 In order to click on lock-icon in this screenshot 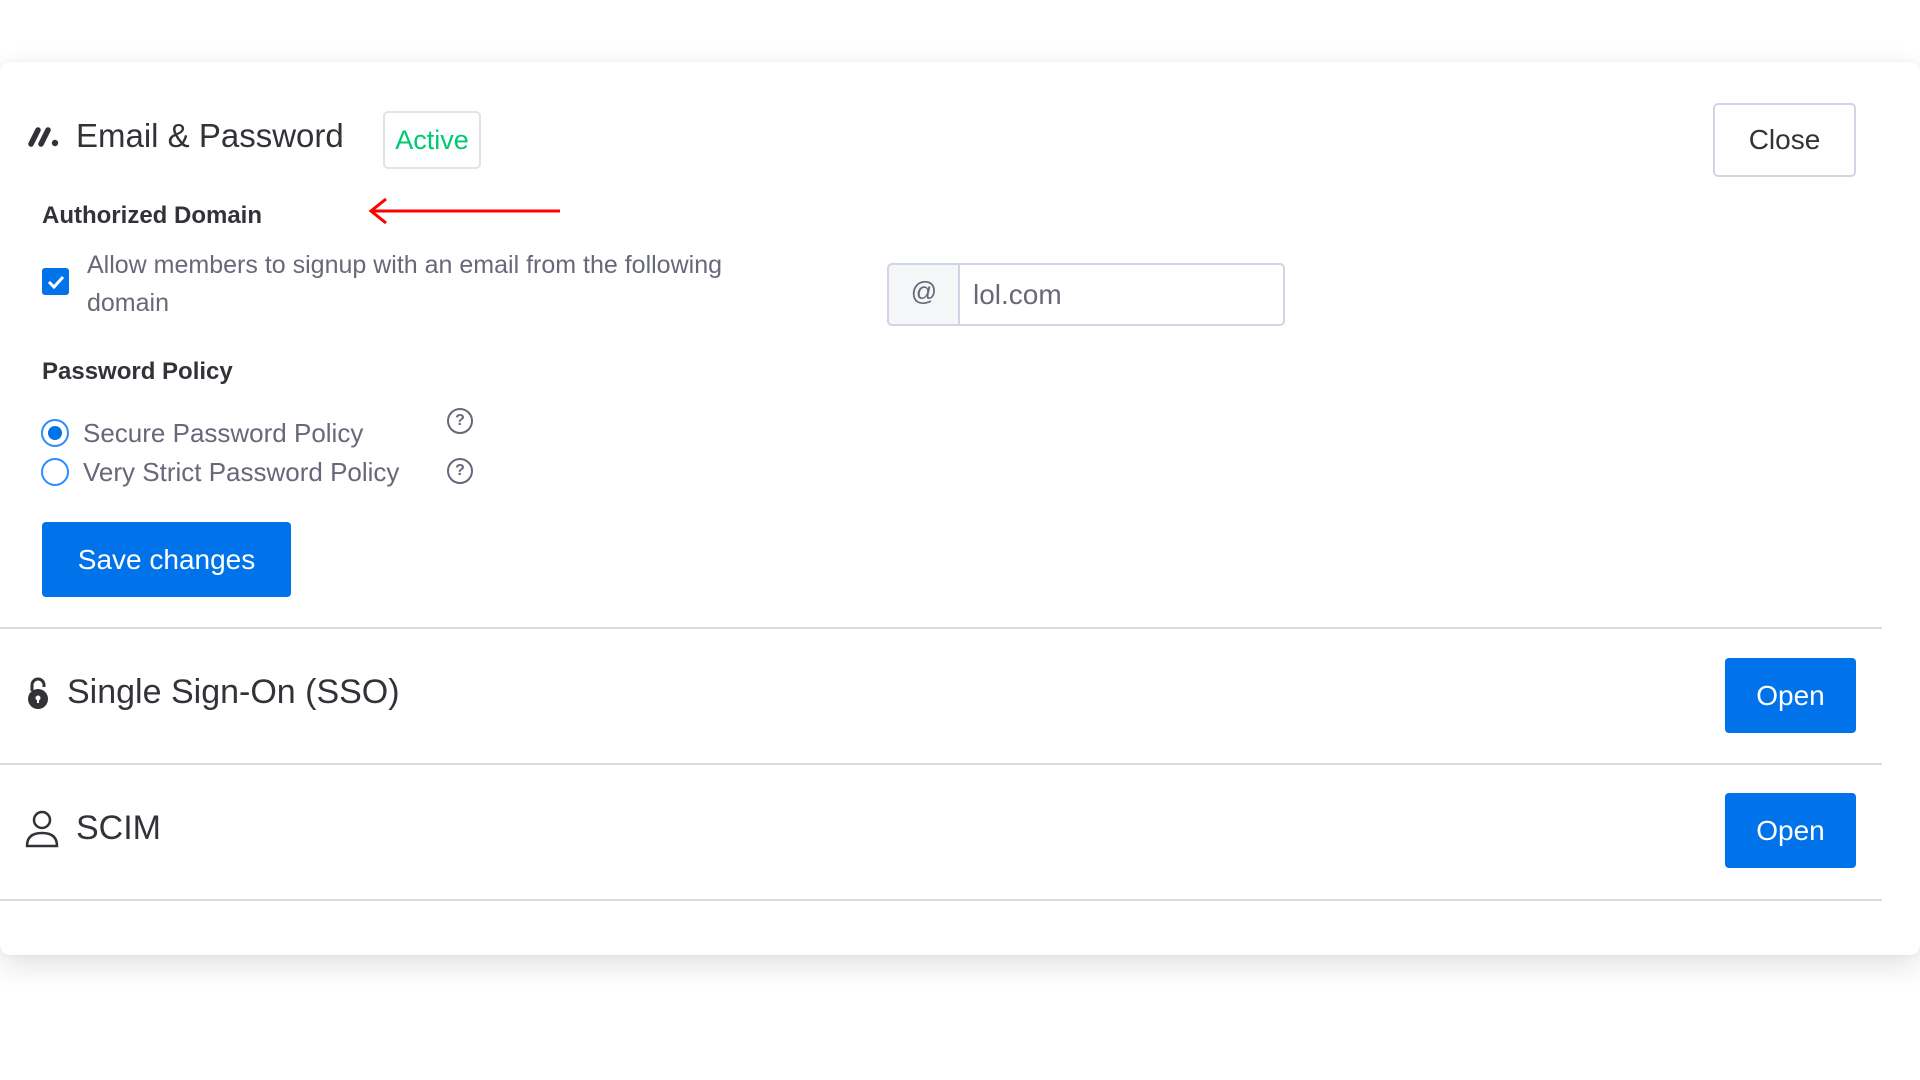, I will do `click(38, 693)`.